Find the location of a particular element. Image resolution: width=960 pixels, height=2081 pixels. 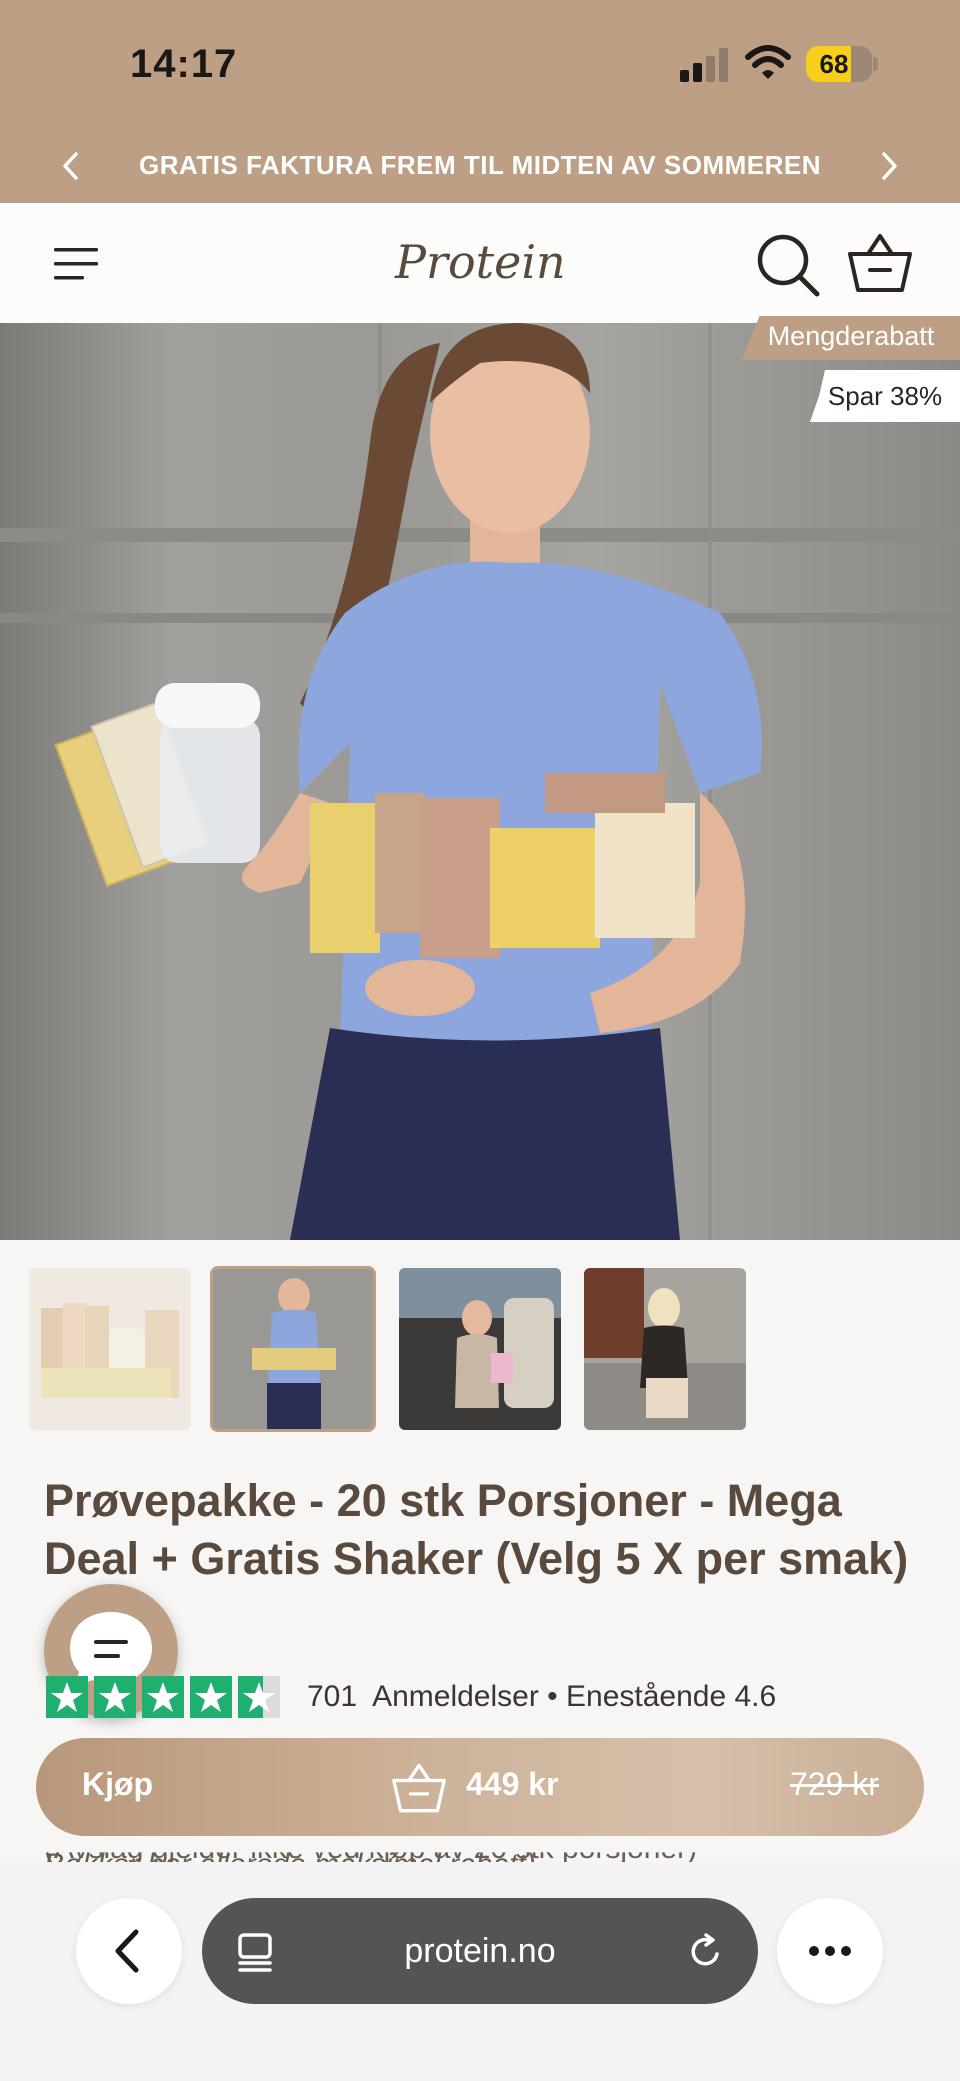

battery-level: 68 is located at coordinates (834, 64).